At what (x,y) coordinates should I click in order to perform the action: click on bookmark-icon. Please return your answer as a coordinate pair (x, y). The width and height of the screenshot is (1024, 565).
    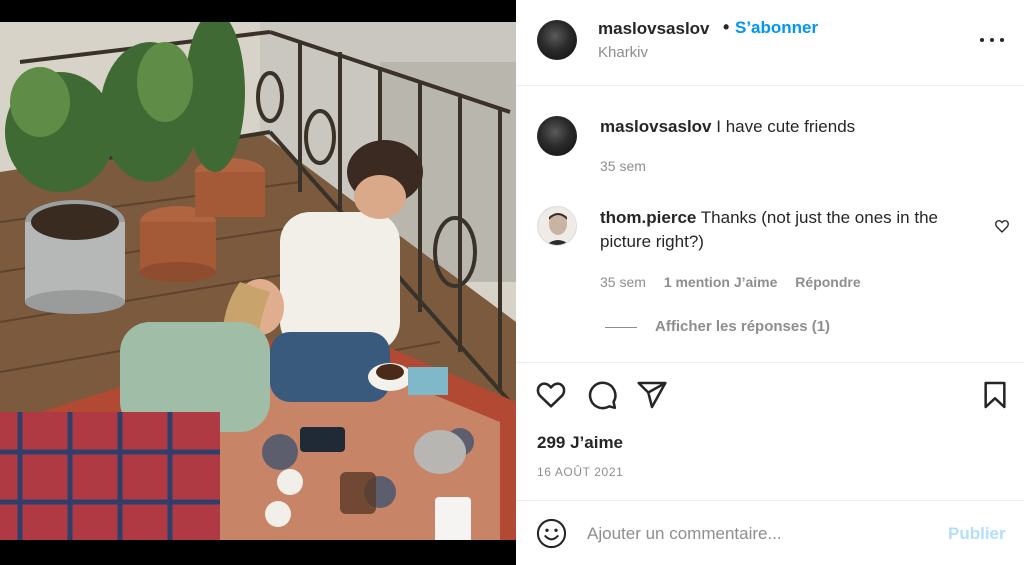
    Looking at the image, I should click on (995, 395).